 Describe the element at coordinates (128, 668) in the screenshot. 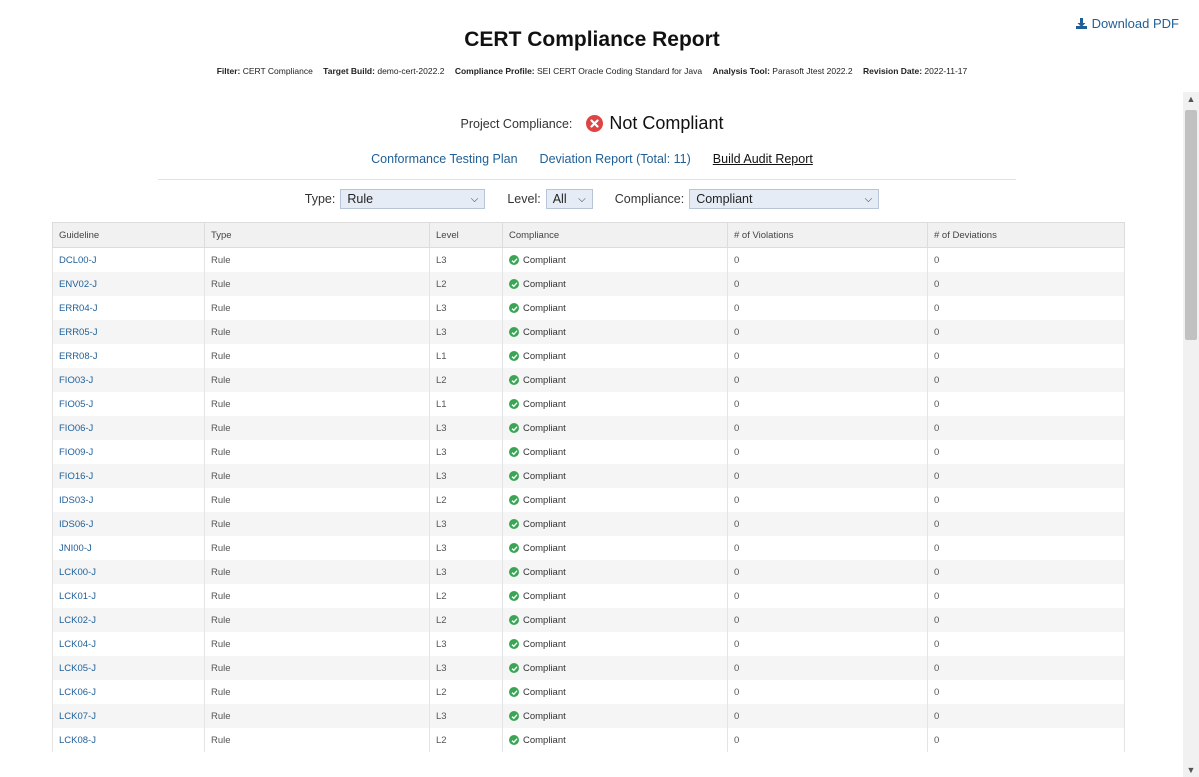

I see `guideline-link: LCK05-J` at that location.